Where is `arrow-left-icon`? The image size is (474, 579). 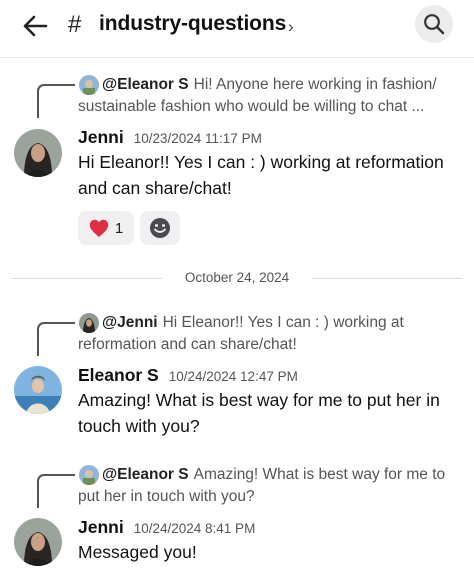 arrow-left-icon is located at coordinates (35, 26).